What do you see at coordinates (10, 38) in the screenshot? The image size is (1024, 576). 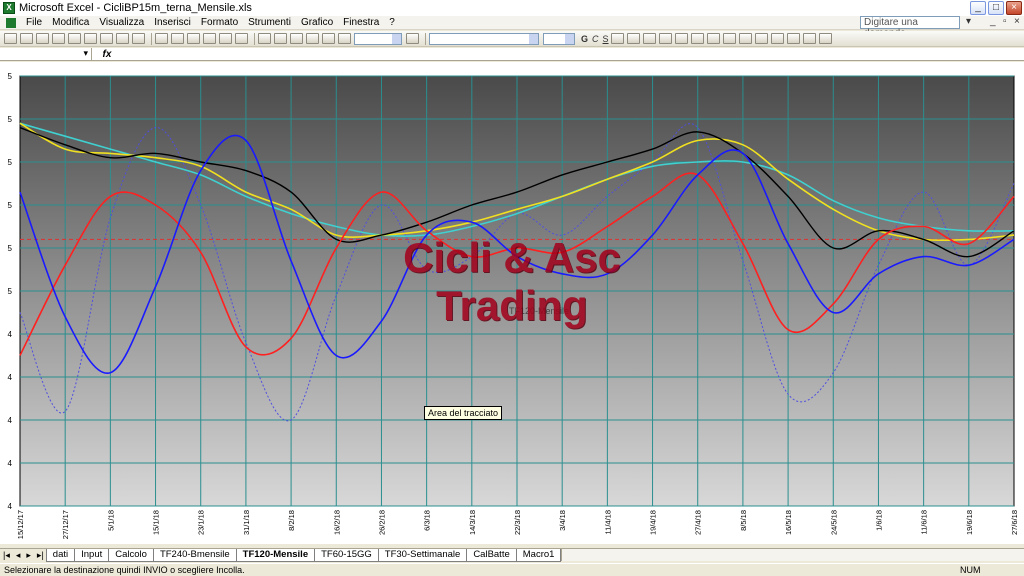 I see `new-icon` at bounding box center [10, 38].